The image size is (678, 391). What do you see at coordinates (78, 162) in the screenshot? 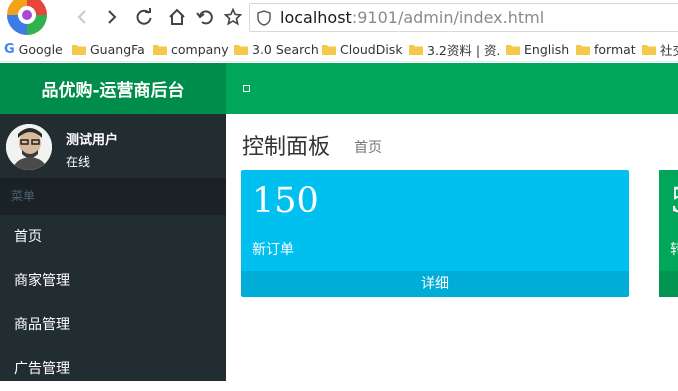
I see `user-status: 在线` at bounding box center [78, 162].